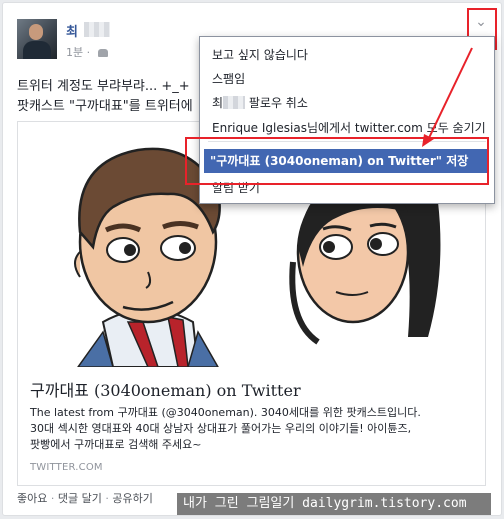 This screenshot has height=519, width=504. I want to click on author-name-redacted, so click(97, 29).